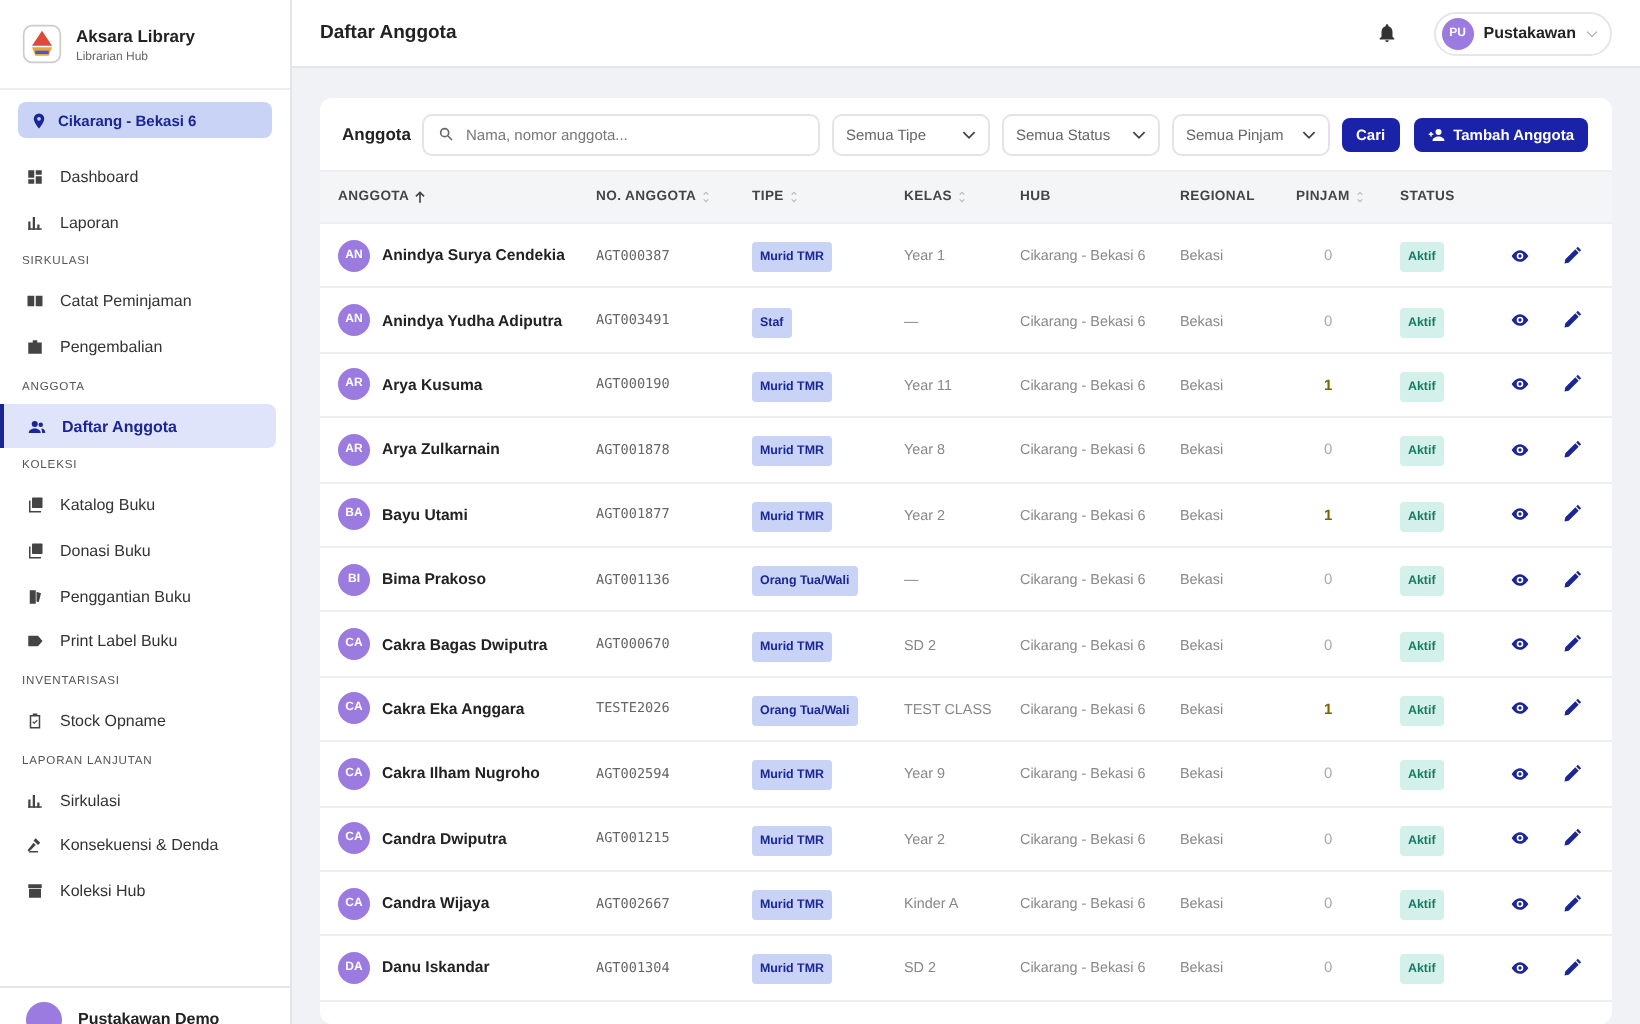  I want to click on library-logo-icon, so click(42, 44).